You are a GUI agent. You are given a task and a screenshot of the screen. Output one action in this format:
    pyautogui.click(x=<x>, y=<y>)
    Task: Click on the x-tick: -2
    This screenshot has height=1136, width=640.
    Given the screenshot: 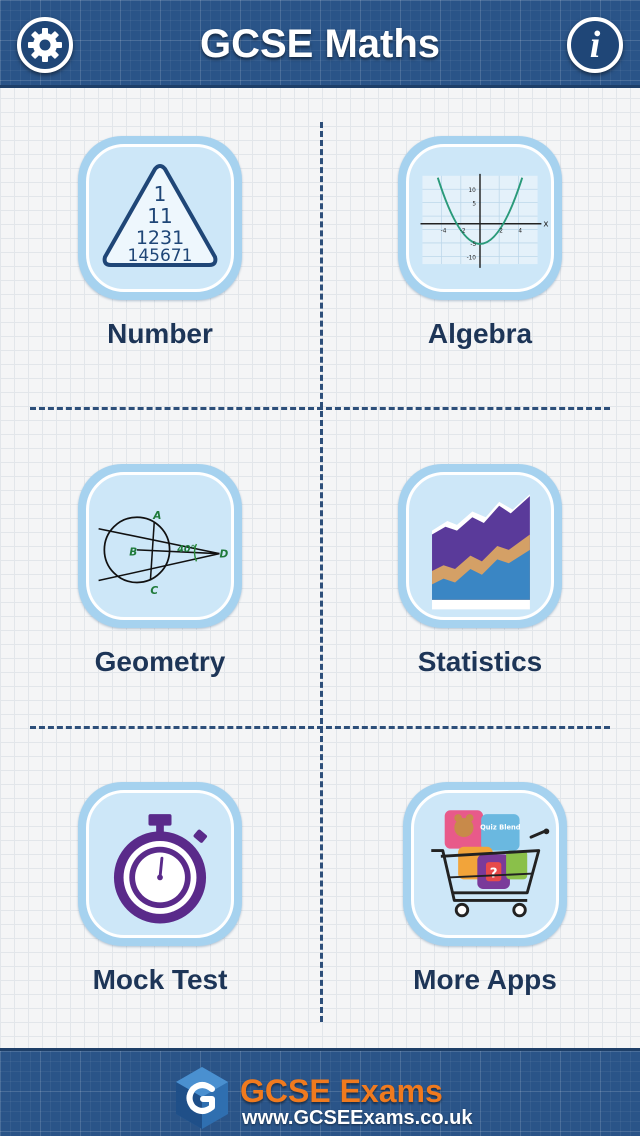 What is the action you would take?
    pyautogui.click(x=463, y=231)
    